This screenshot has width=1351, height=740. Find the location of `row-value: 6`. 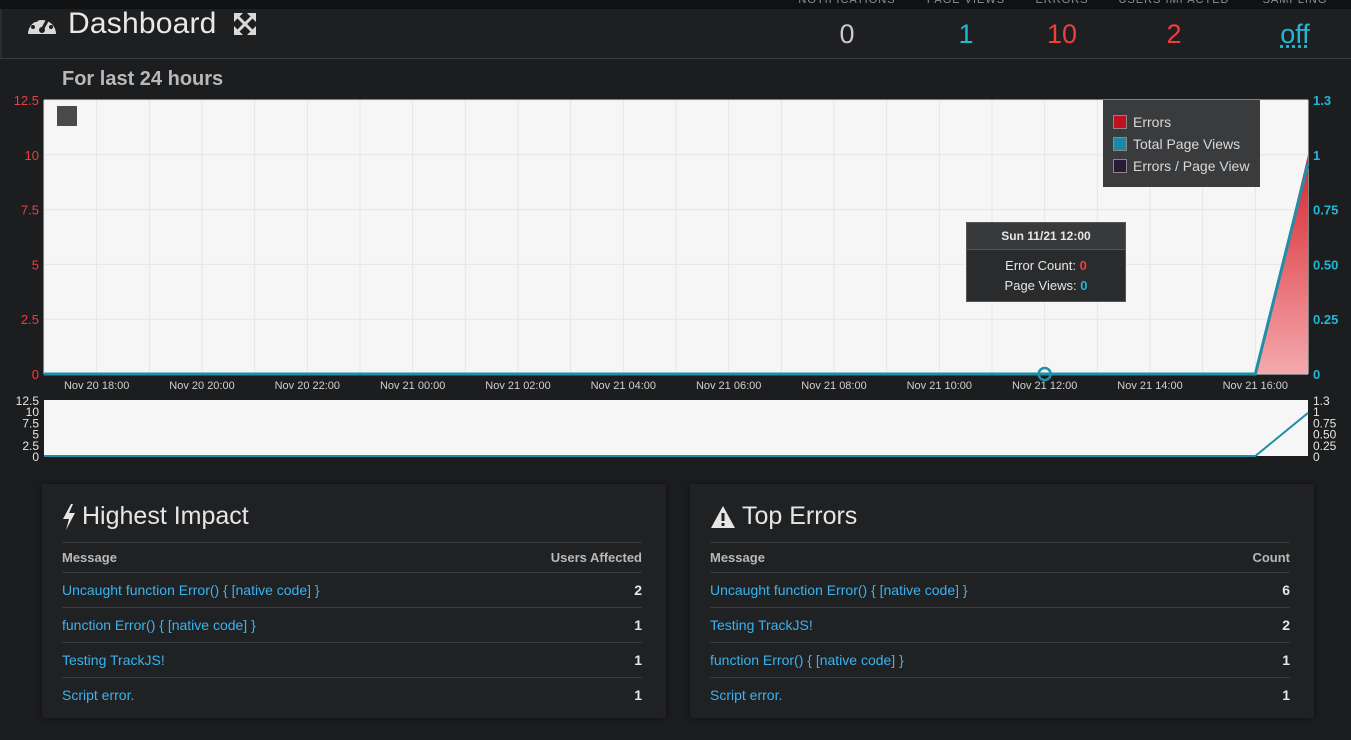

row-value: 6 is located at coordinates (1286, 590).